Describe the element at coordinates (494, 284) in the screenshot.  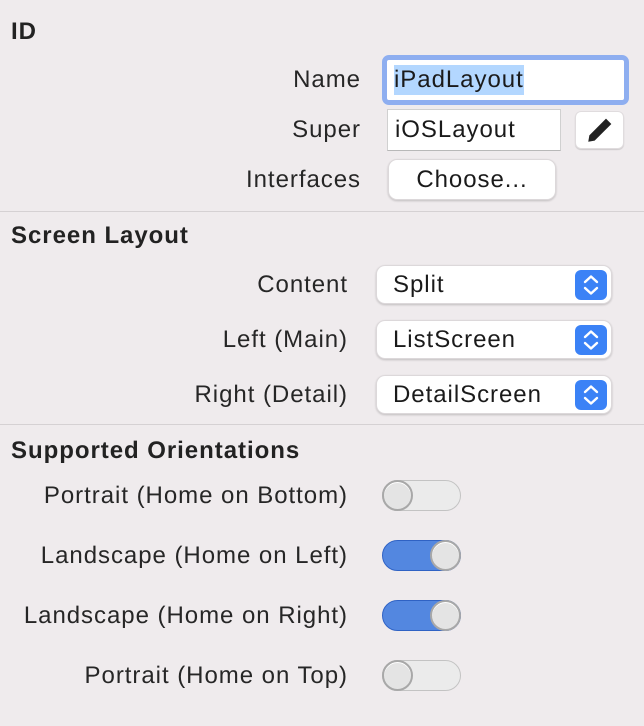
I see `popup-button: Split` at that location.